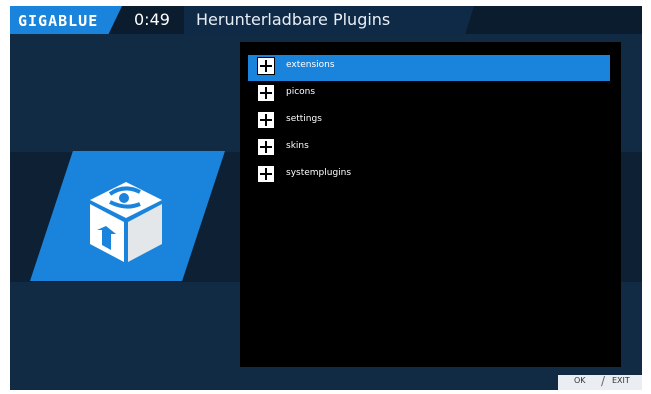  I want to click on gigablue-logo: GIGABLUE, so click(58, 21).